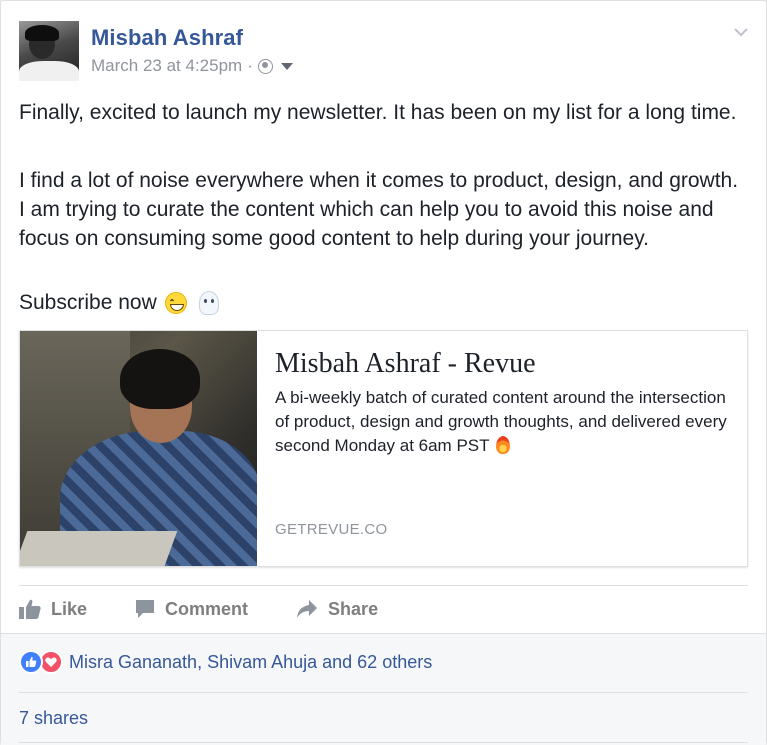 The image size is (767, 745). I want to click on post-meta: March 23 at 4:25pm ·, so click(192, 66).